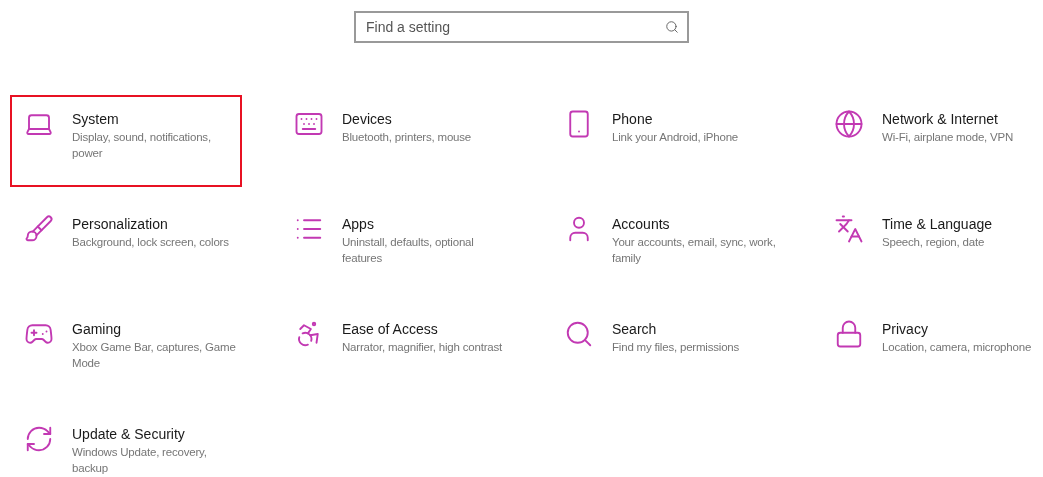  What do you see at coordinates (422, 347) in the screenshot?
I see `tile-description: Narrator, magnifier, high contrast` at bounding box center [422, 347].